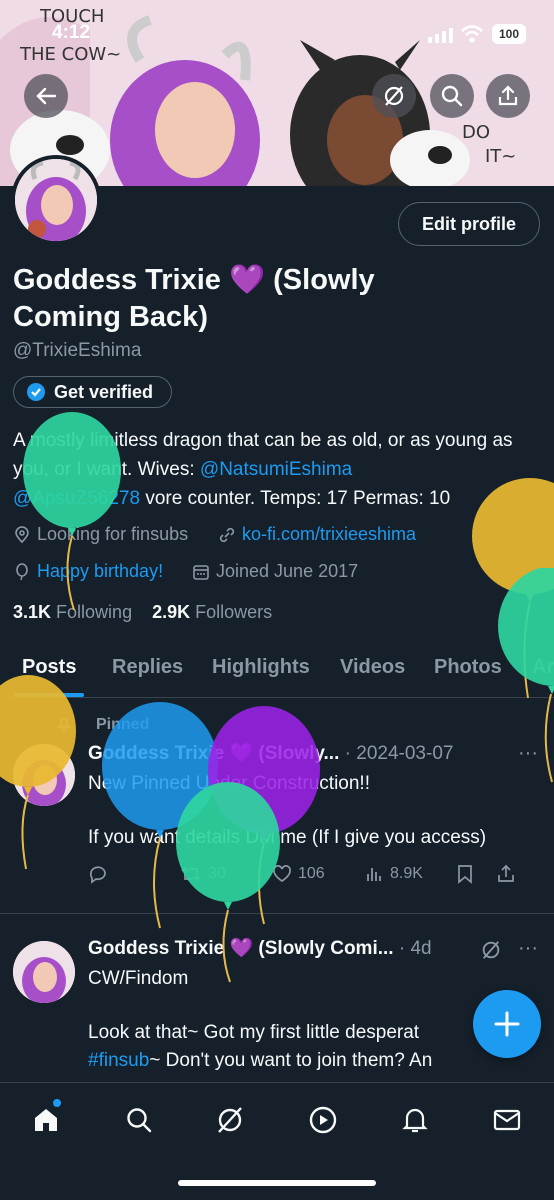 This screenshot has width=554, height=1200. What do you see at coordinates (88, 571) in the screenshot?
I see `profile-birthday: Happy birthday!` at bounding box center [88, 571].